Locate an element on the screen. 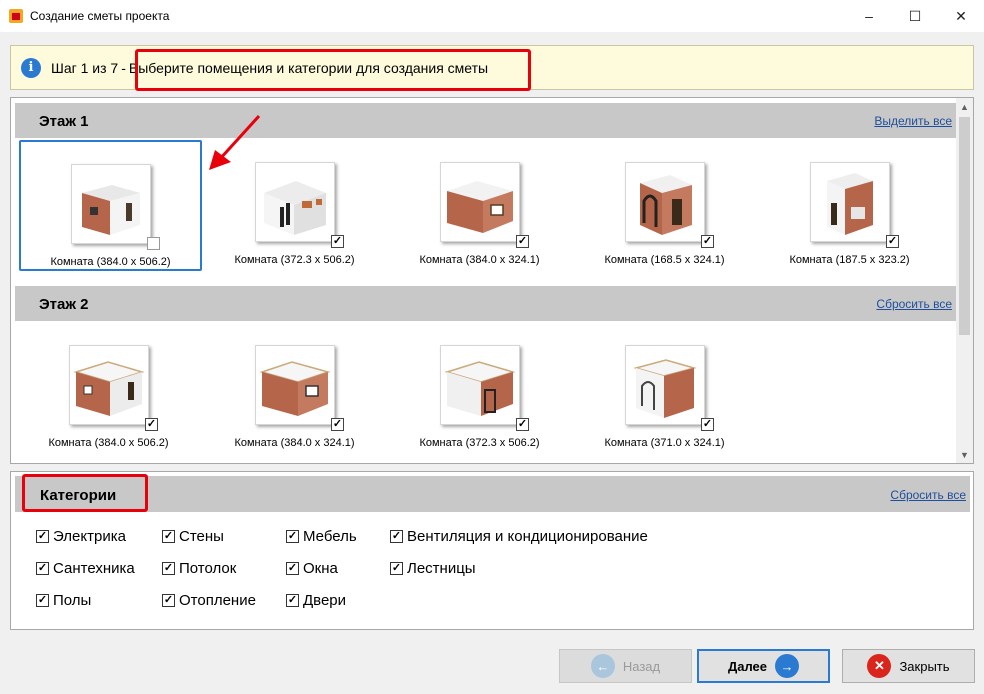 The width and height of the screenshot is (984, 694). arrow-right-icon: → is located at coordinates (787, 666).